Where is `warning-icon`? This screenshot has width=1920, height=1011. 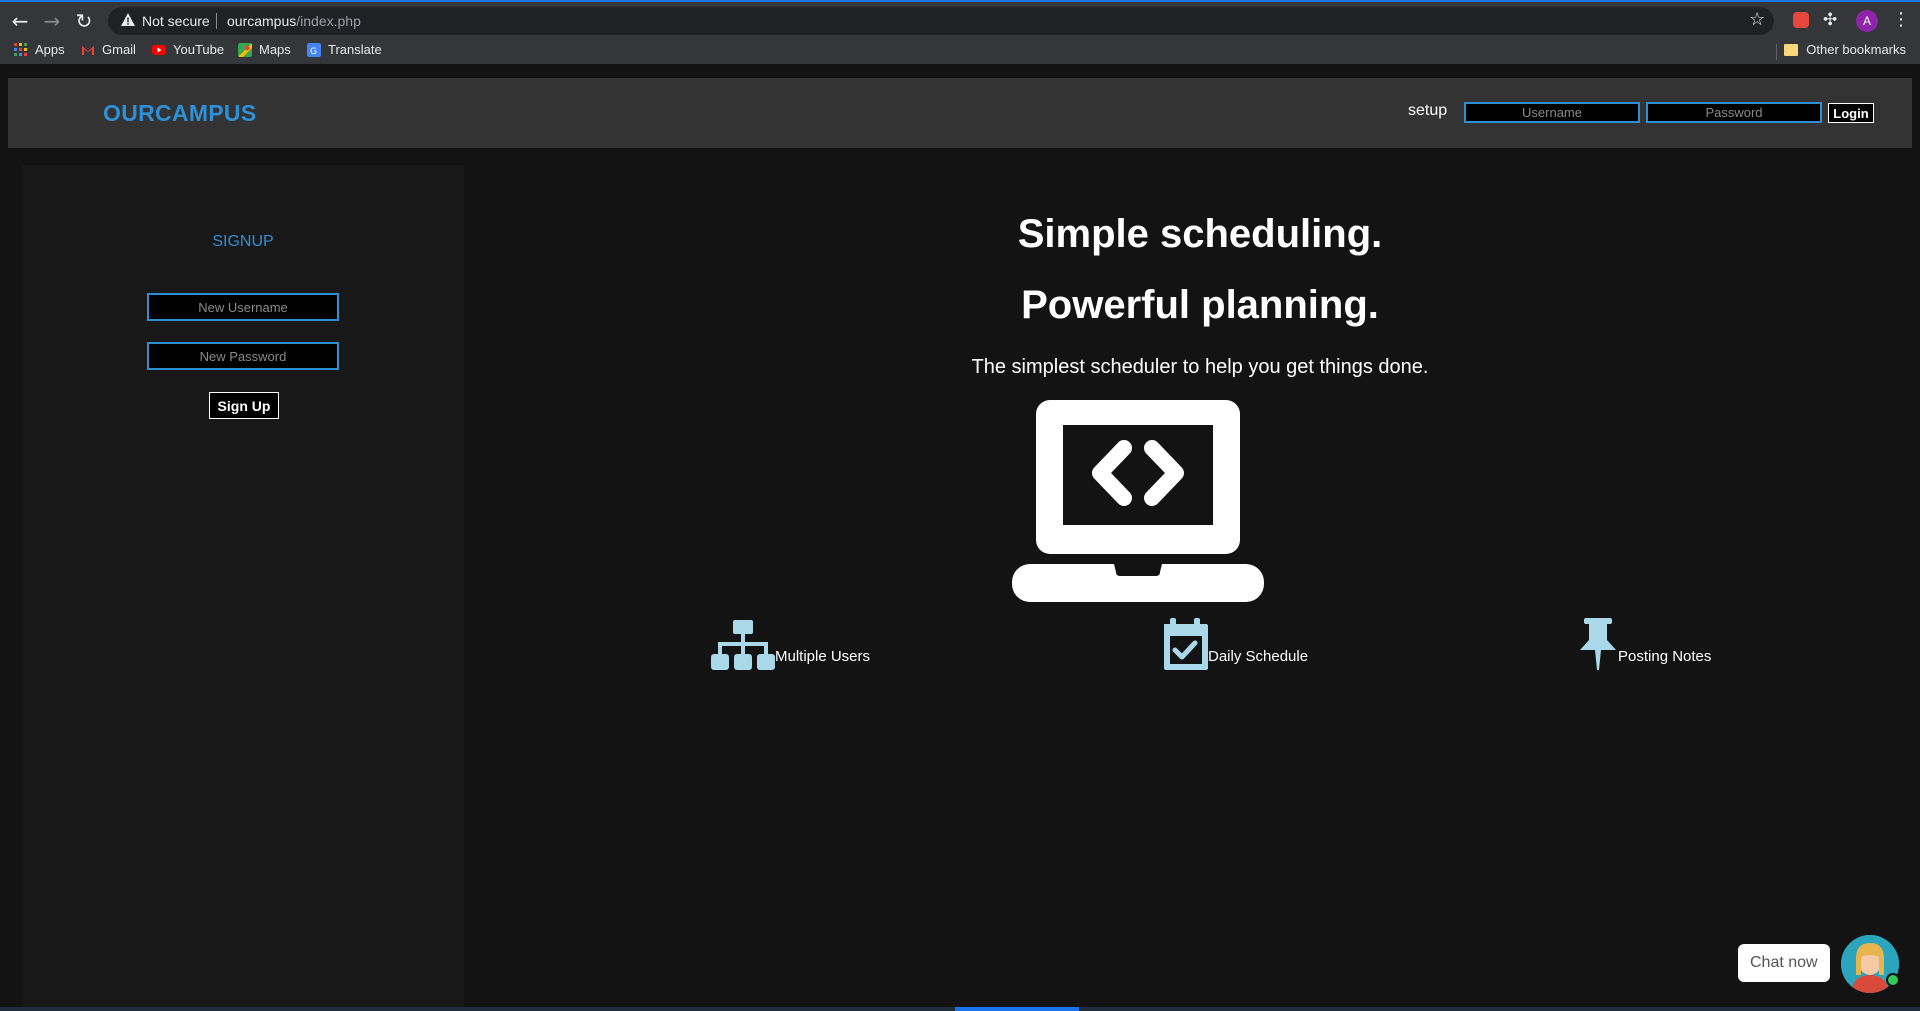
warning-icon is located at coordinates (128, 20).